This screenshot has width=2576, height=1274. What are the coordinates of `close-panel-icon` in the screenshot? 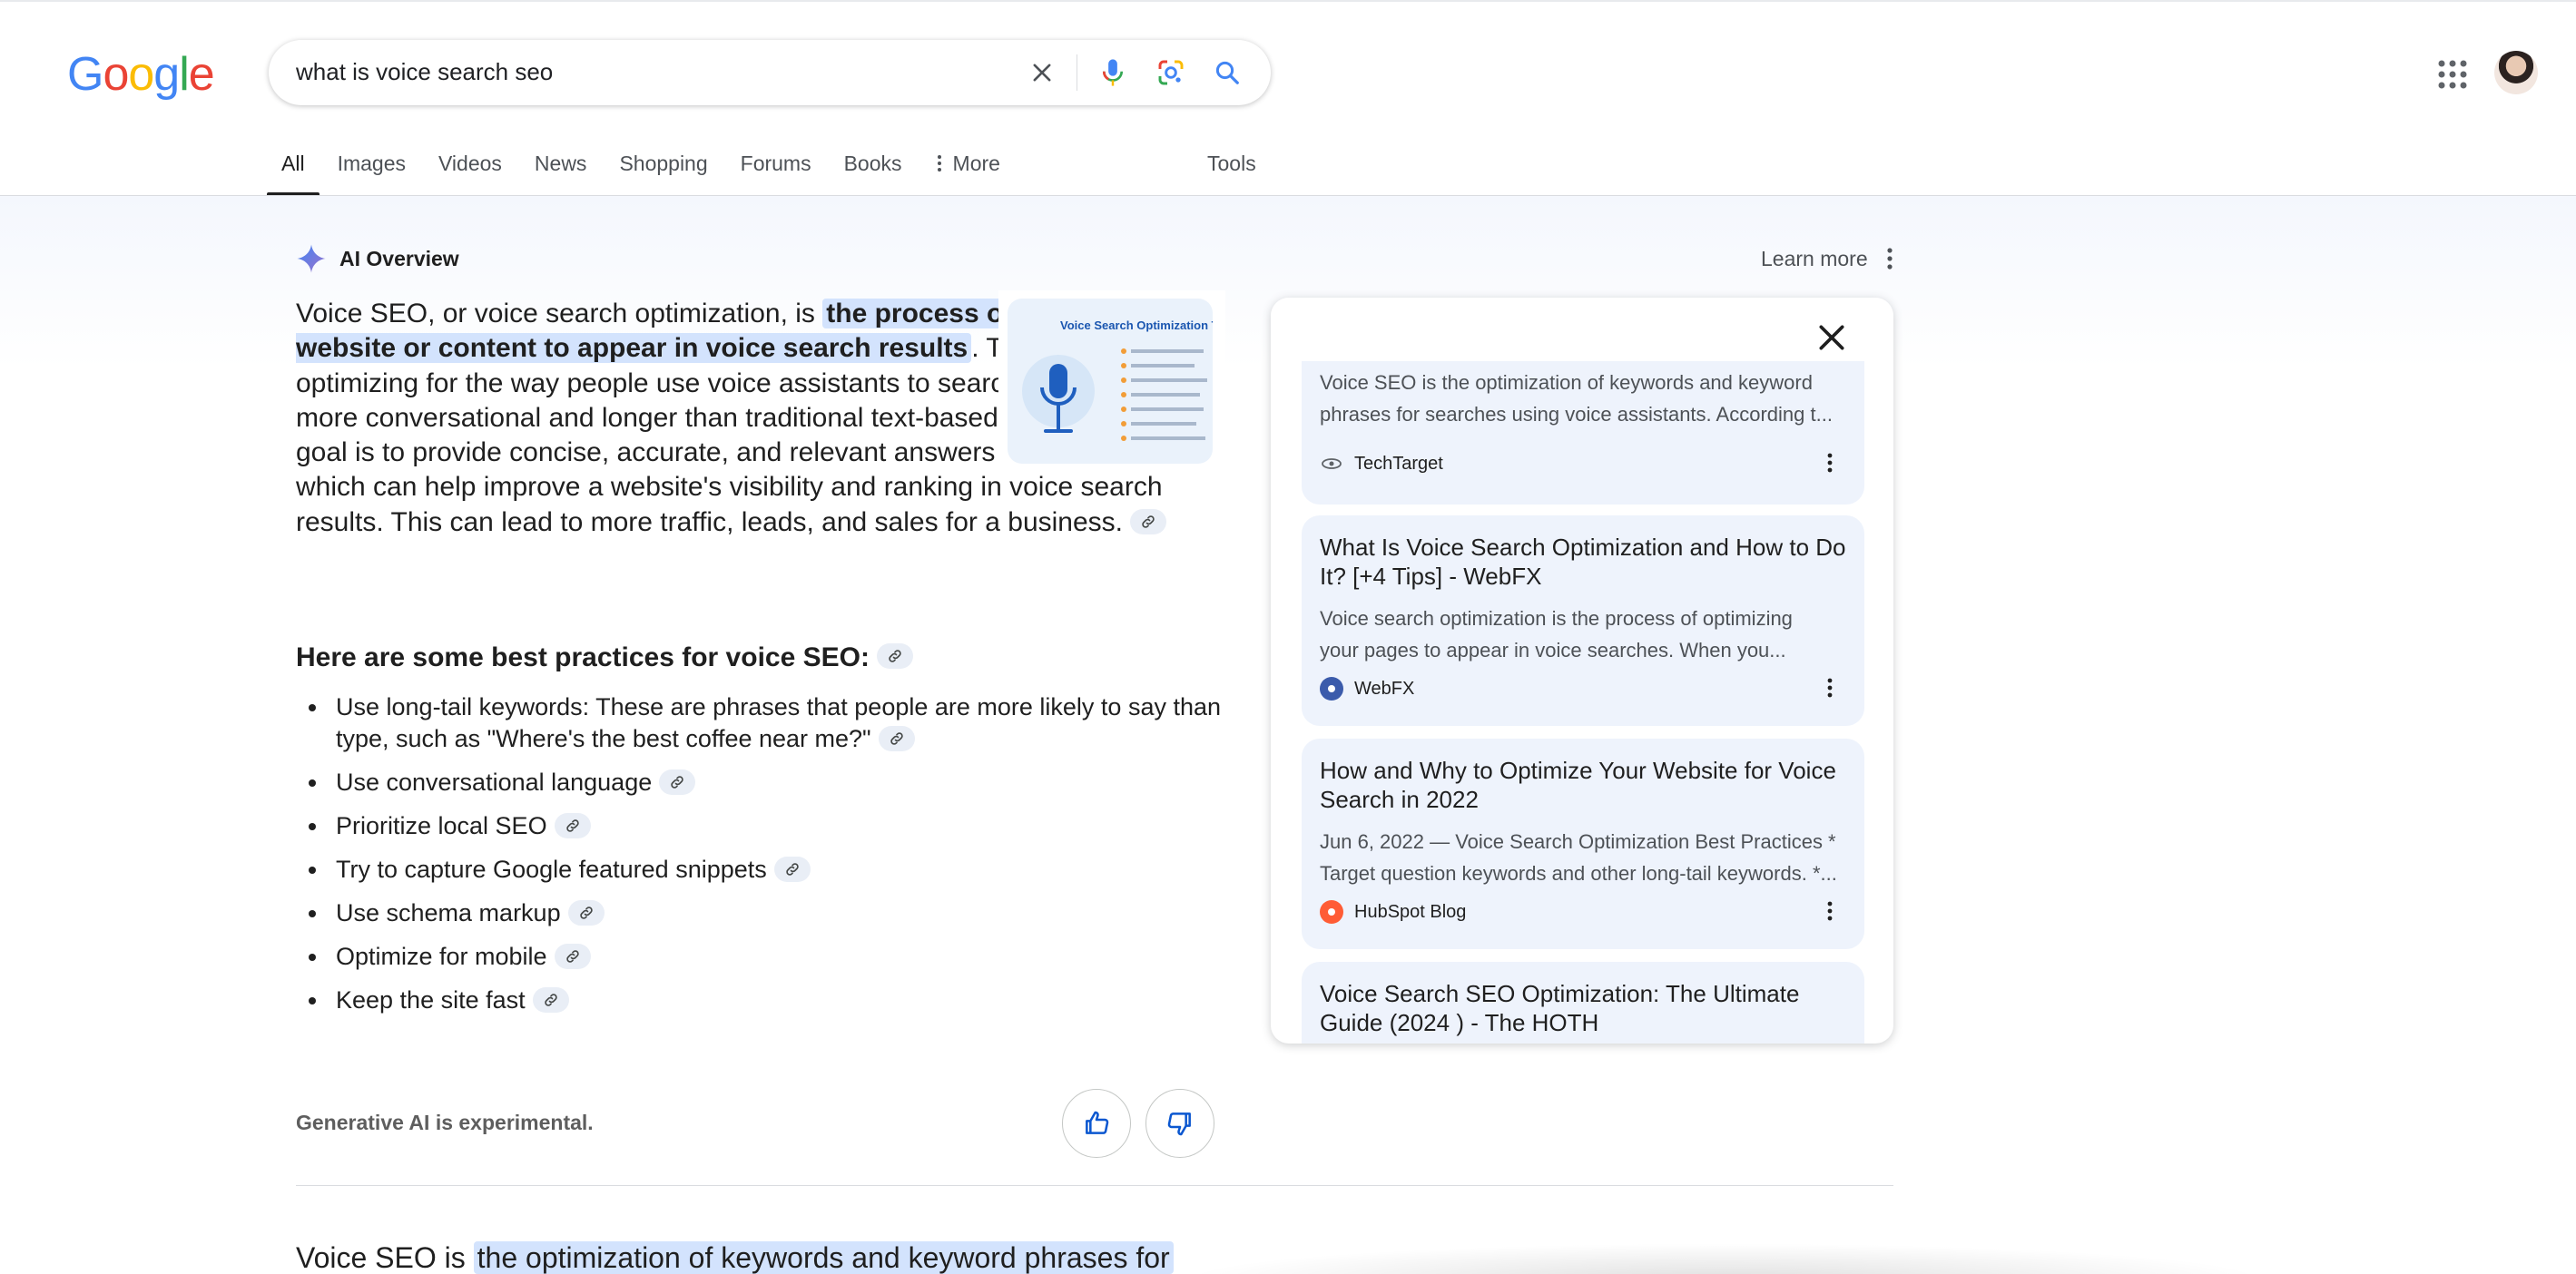 It's located at (1832, 337).